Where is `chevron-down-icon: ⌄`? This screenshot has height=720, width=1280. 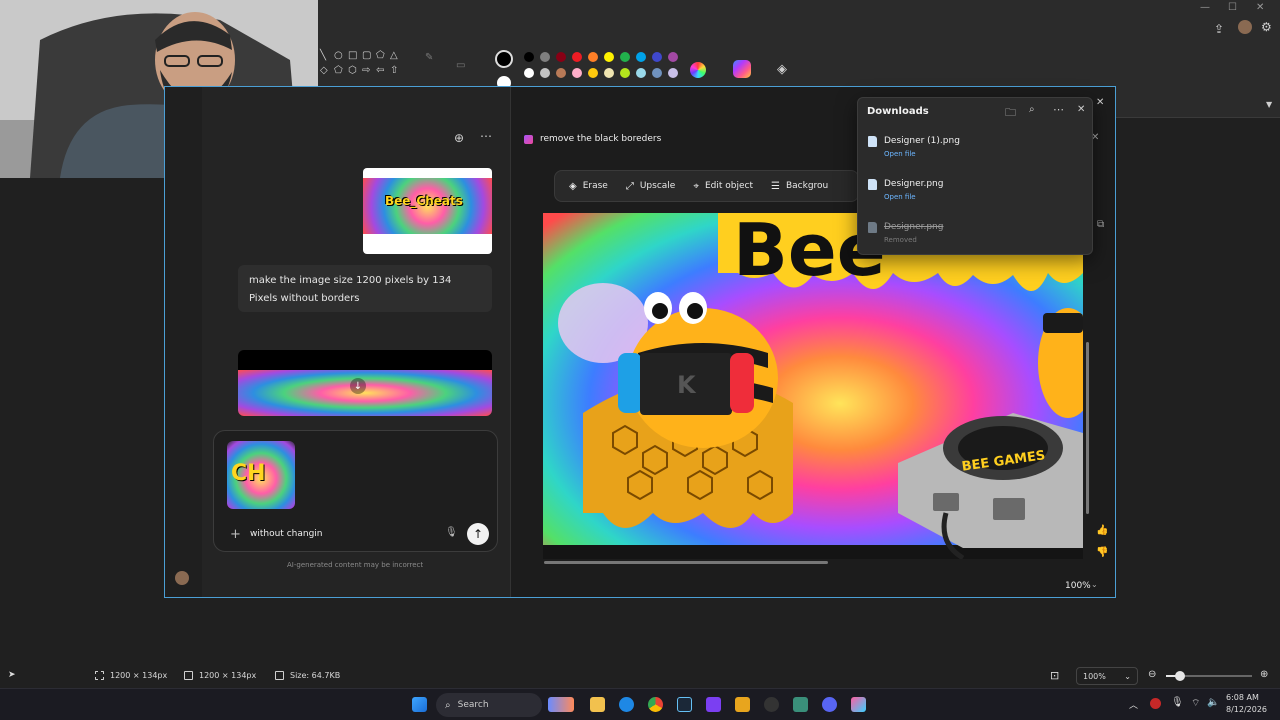
chevron-down-icon: ⌄ is located at coordinates (1094, 584).